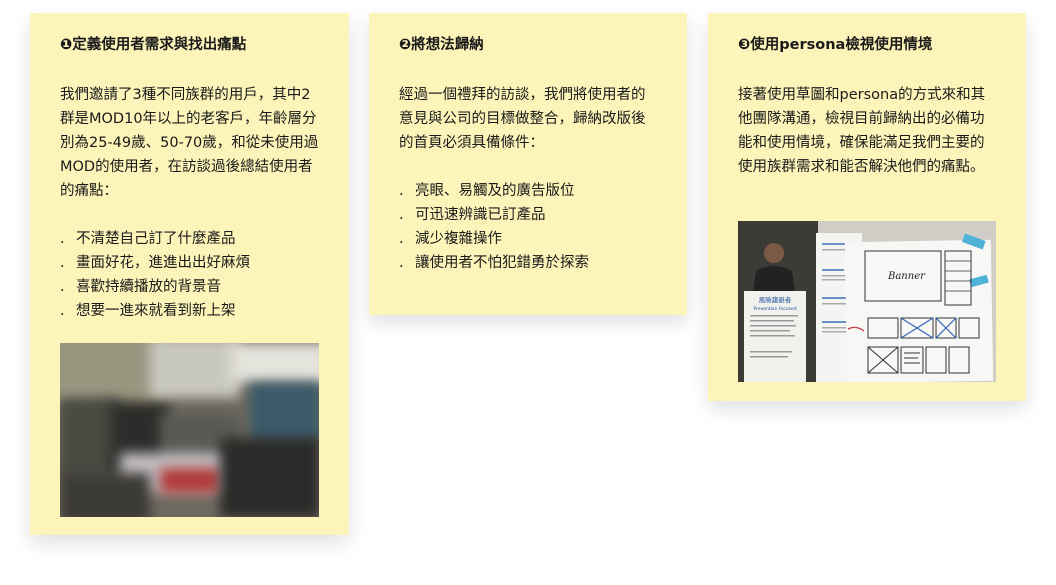 The width and height of the screenshot is (1056, 585). What do you see at coordinates (441, 45) in the screenshot?
I see `card-title: ❷將想法歸納` at bounding box center [441, 45].